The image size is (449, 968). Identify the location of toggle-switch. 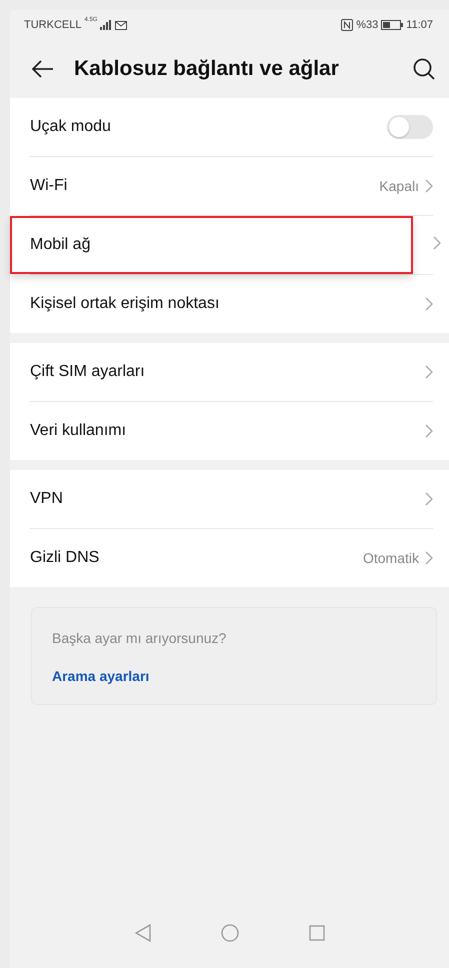
(410, 127).